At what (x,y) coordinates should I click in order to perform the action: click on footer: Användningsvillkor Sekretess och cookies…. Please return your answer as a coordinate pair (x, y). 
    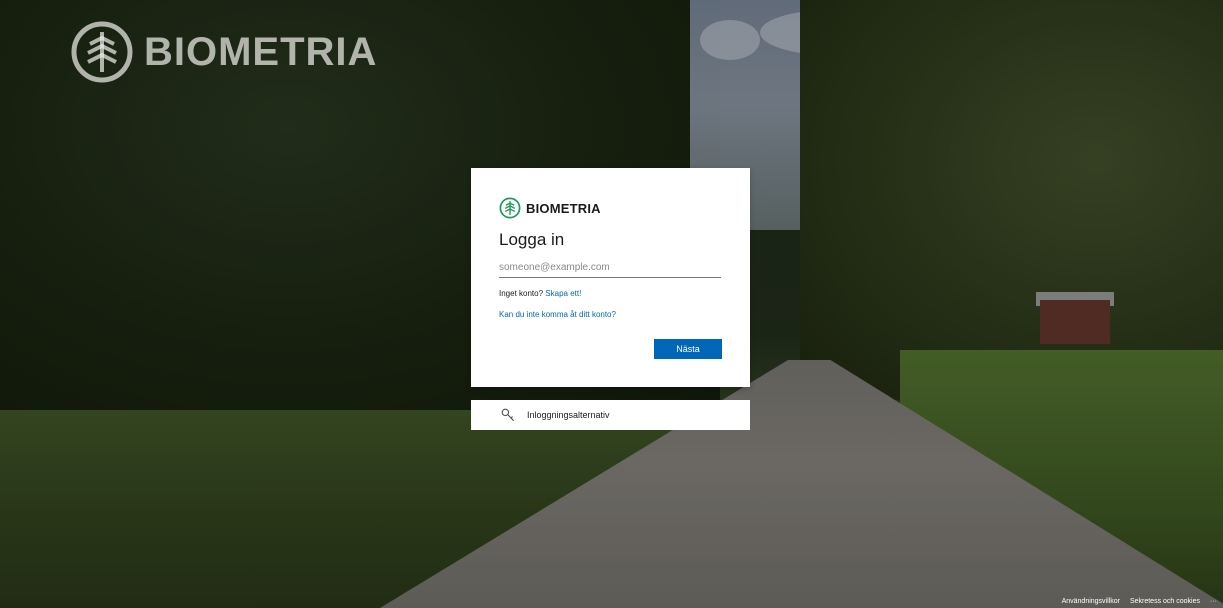
    Looking at the image, I should click on (1139, 601).